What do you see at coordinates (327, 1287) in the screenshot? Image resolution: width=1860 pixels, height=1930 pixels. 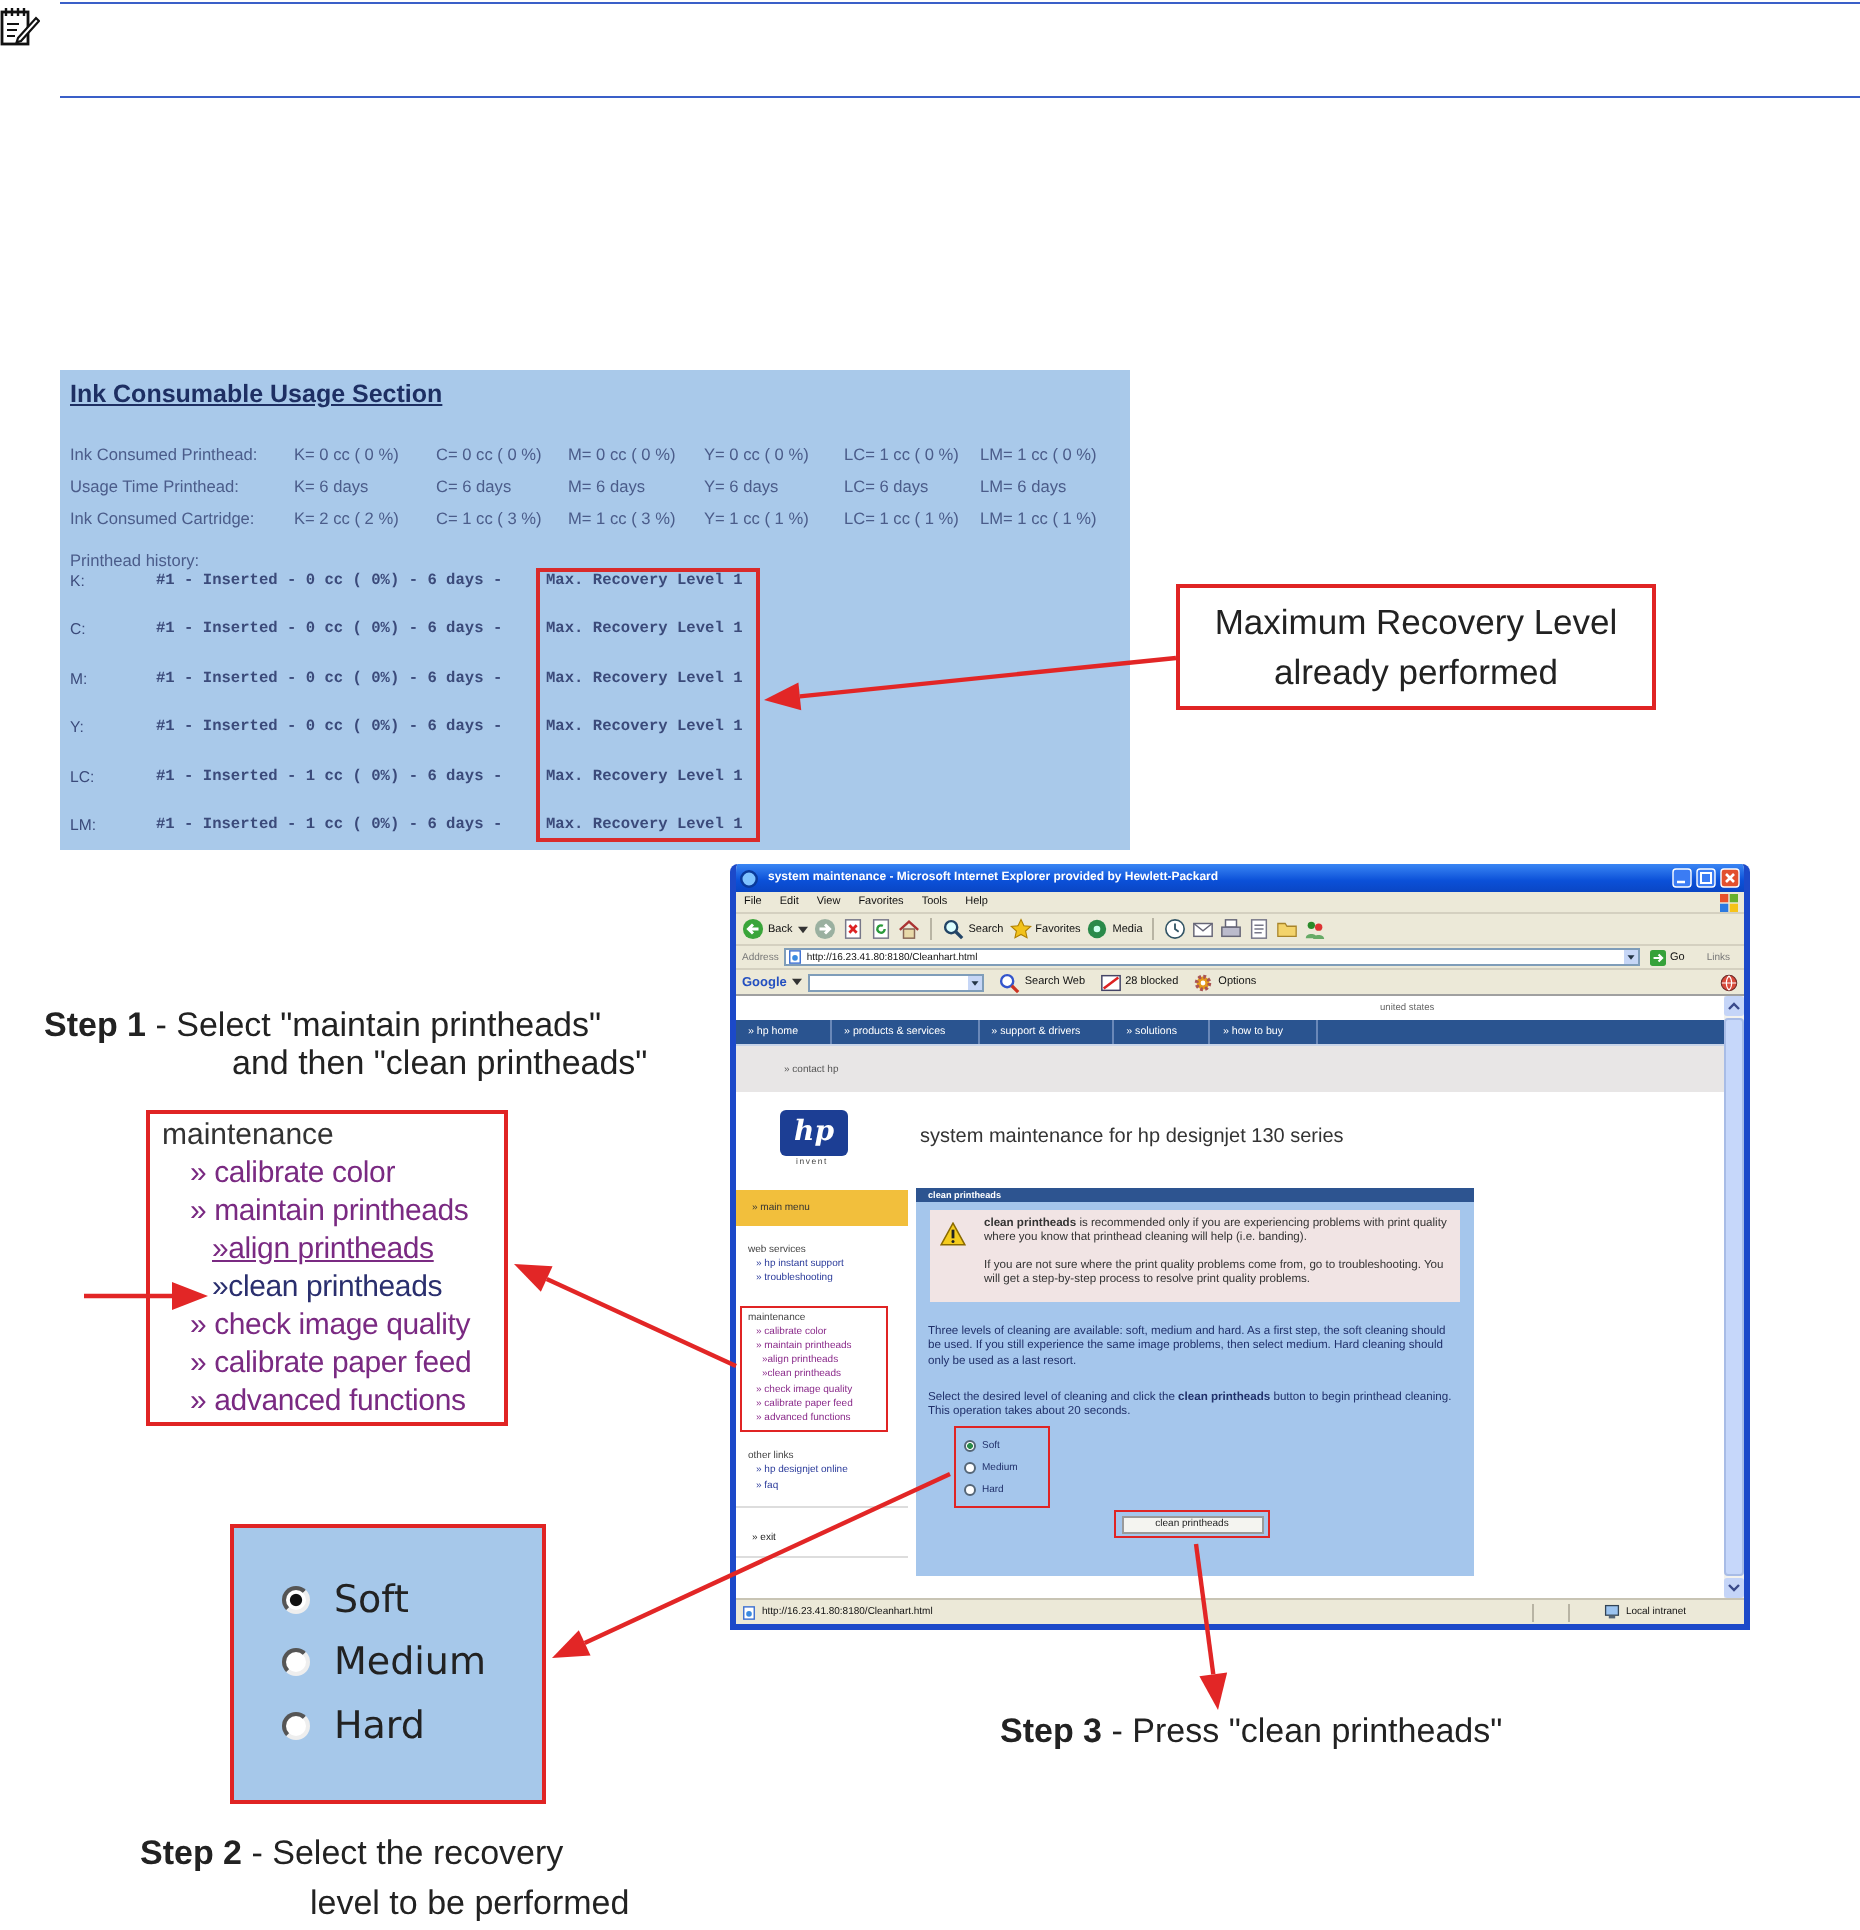 I see `menu-link: »clean printheads` at bounding box center [327, 1287].